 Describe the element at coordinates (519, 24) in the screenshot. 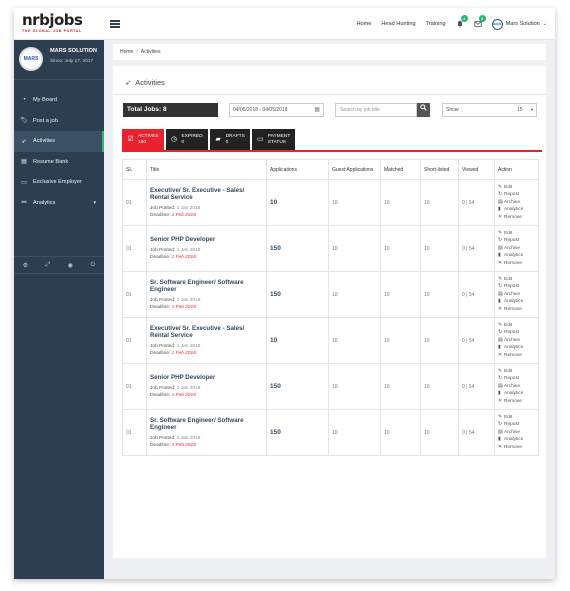

I see `user-menu: MARS Mars Solution ⌄` at that location.